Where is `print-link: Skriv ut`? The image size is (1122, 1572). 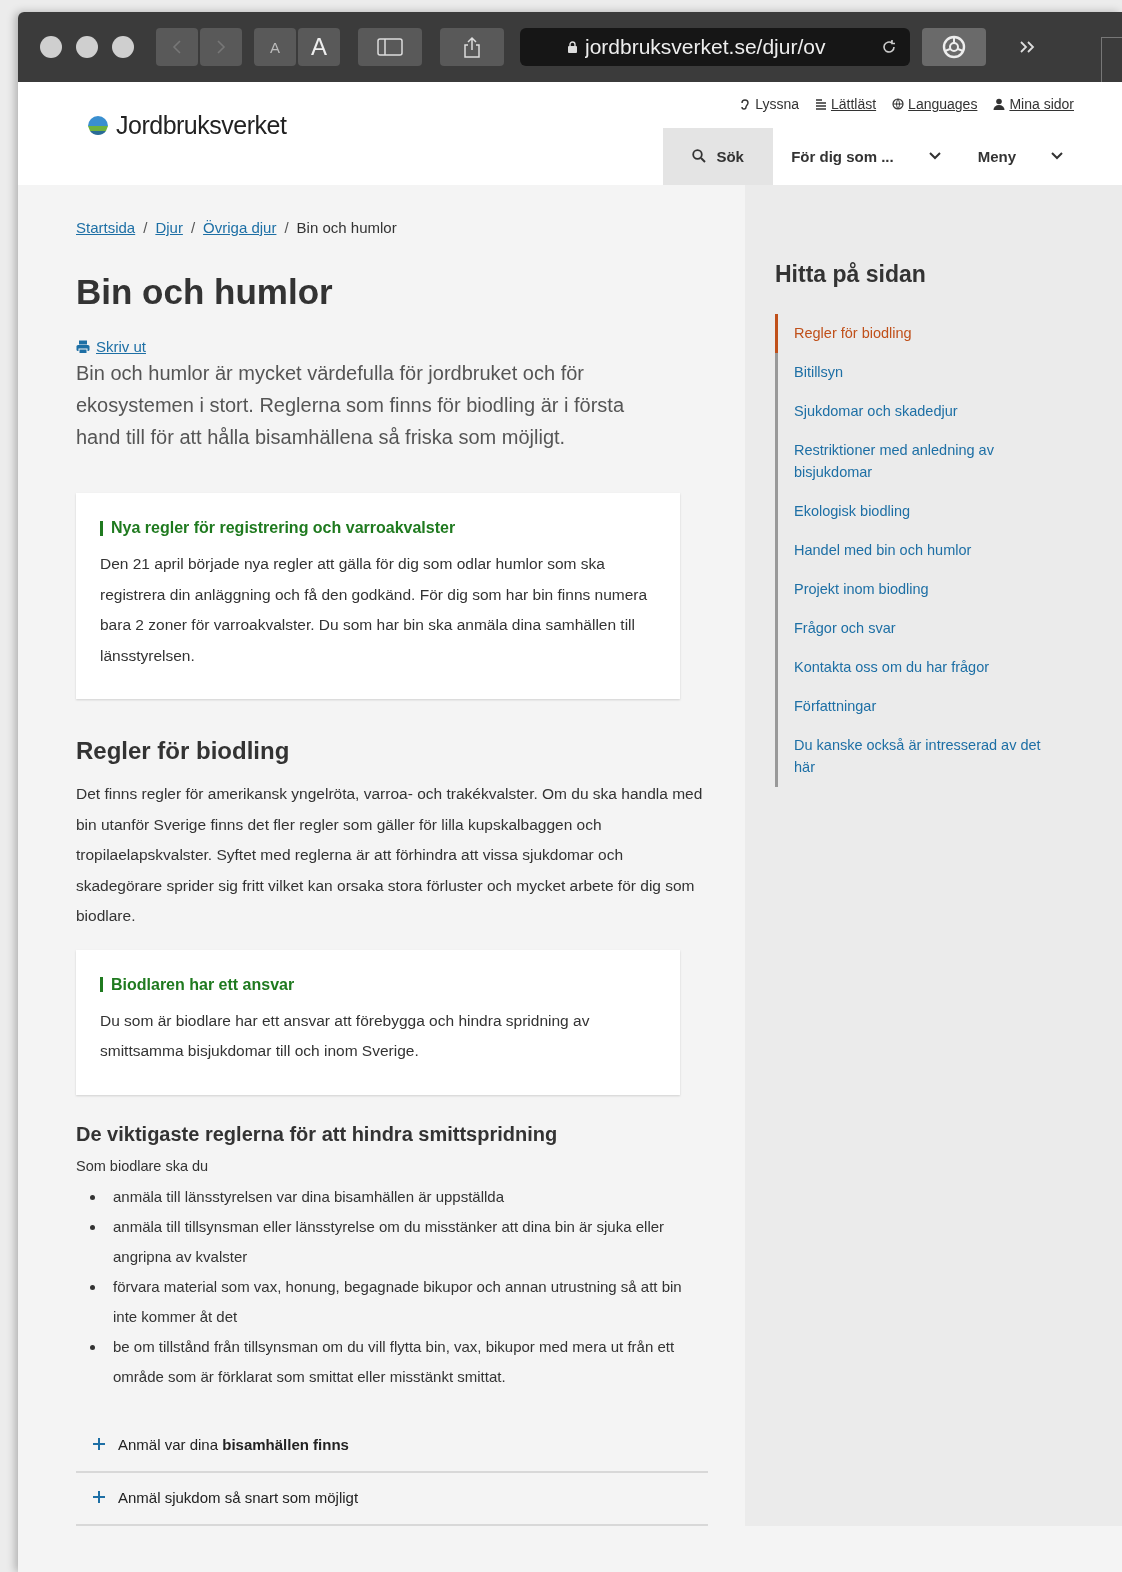
print-link: Skriv ut is located at coordinates (121, 346).